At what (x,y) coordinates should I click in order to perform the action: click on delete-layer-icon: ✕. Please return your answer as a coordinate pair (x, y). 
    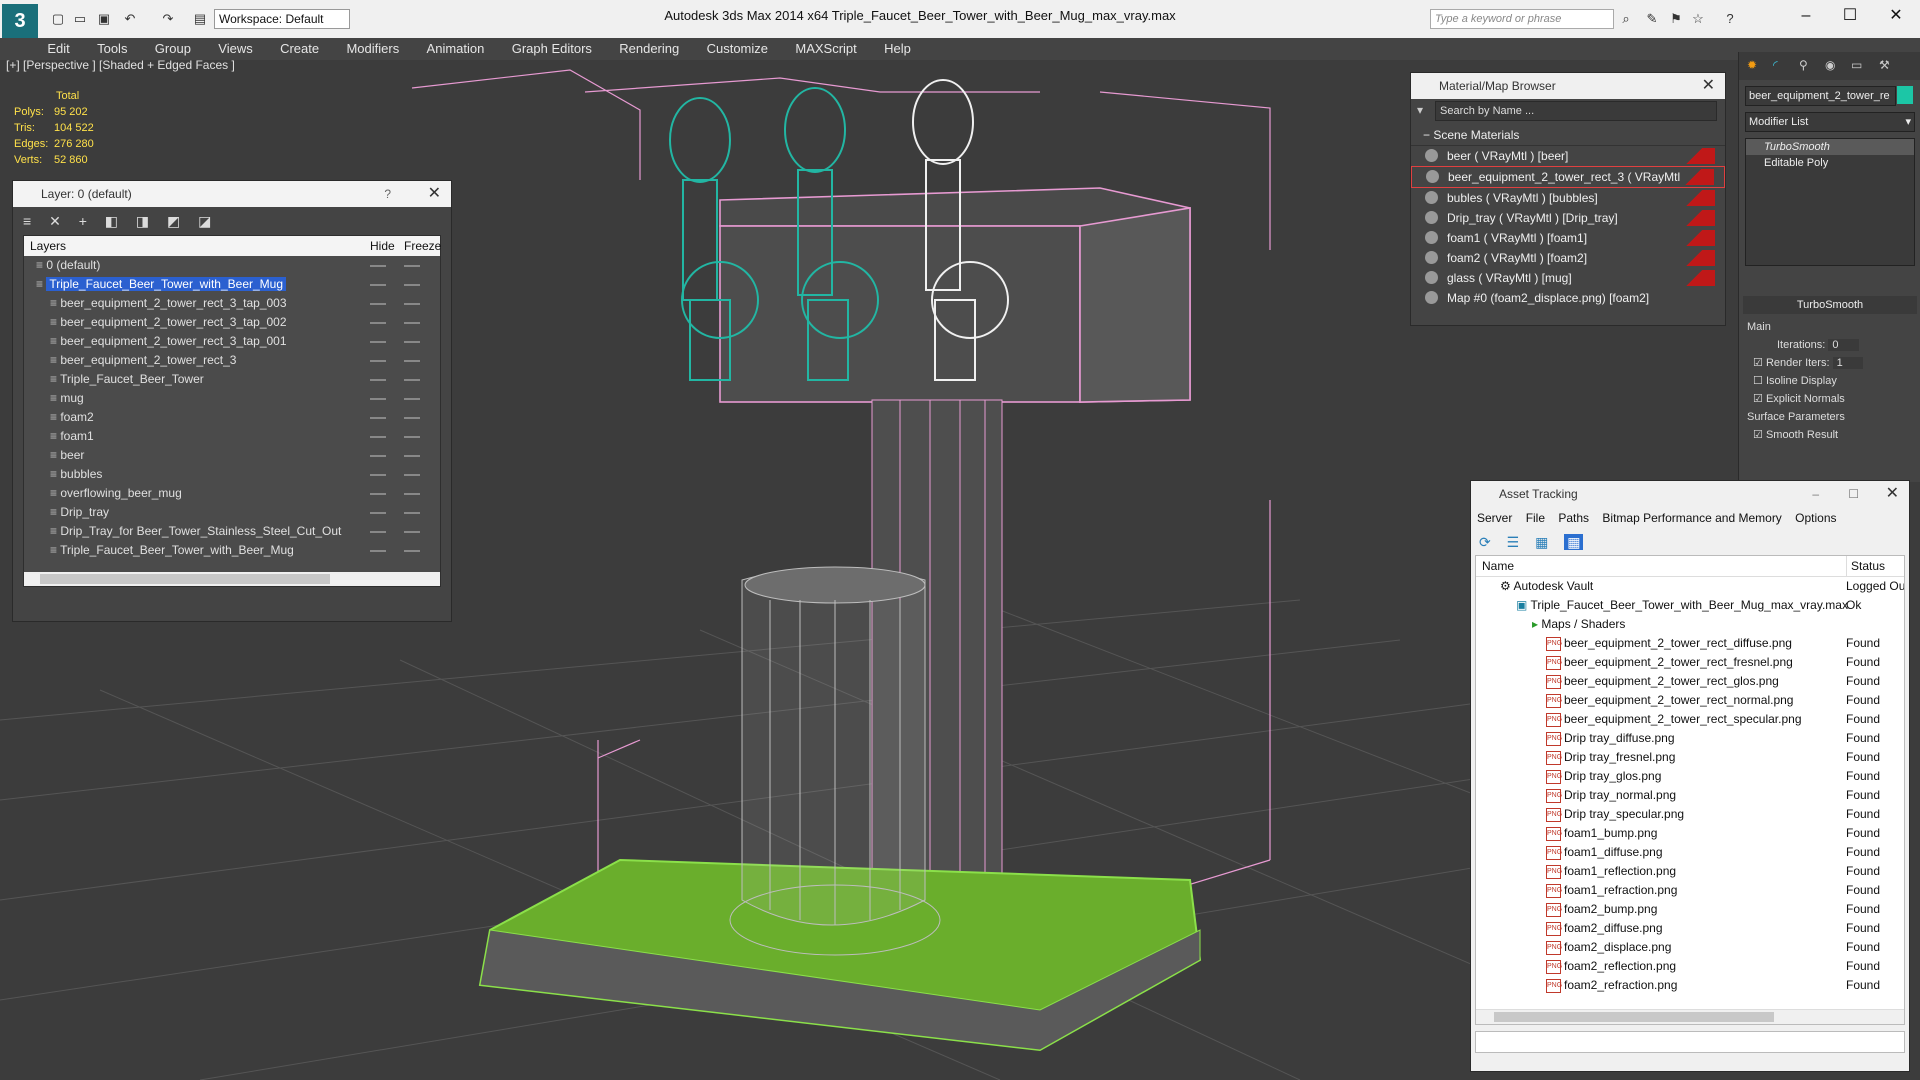
    Looking at the image, I should click on (55, 221).